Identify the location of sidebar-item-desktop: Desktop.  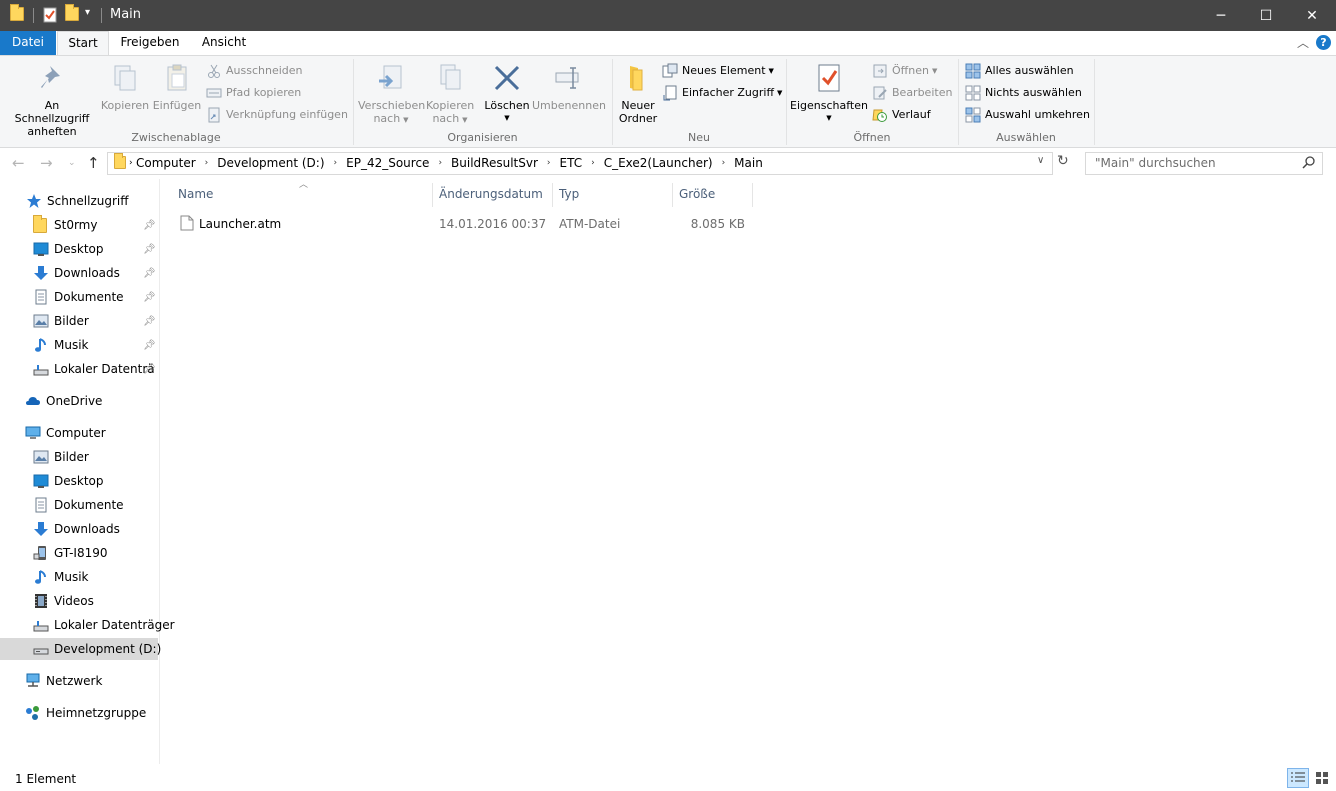
(79, 481).